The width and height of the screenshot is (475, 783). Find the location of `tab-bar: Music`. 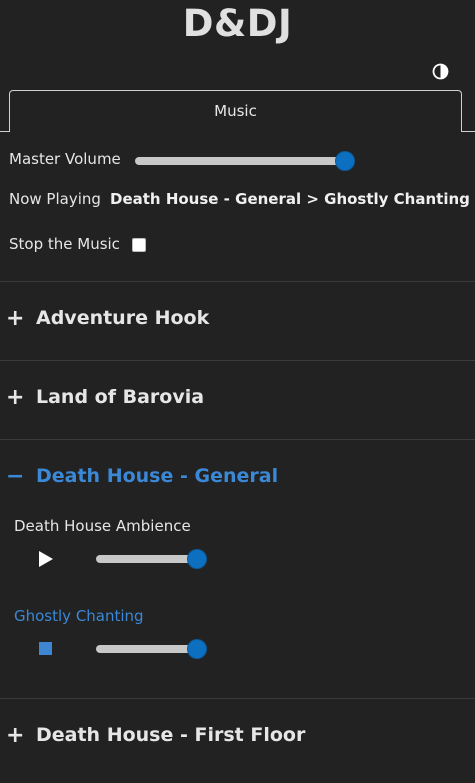

tab-bar: Music is located at coordinates (237, 111).